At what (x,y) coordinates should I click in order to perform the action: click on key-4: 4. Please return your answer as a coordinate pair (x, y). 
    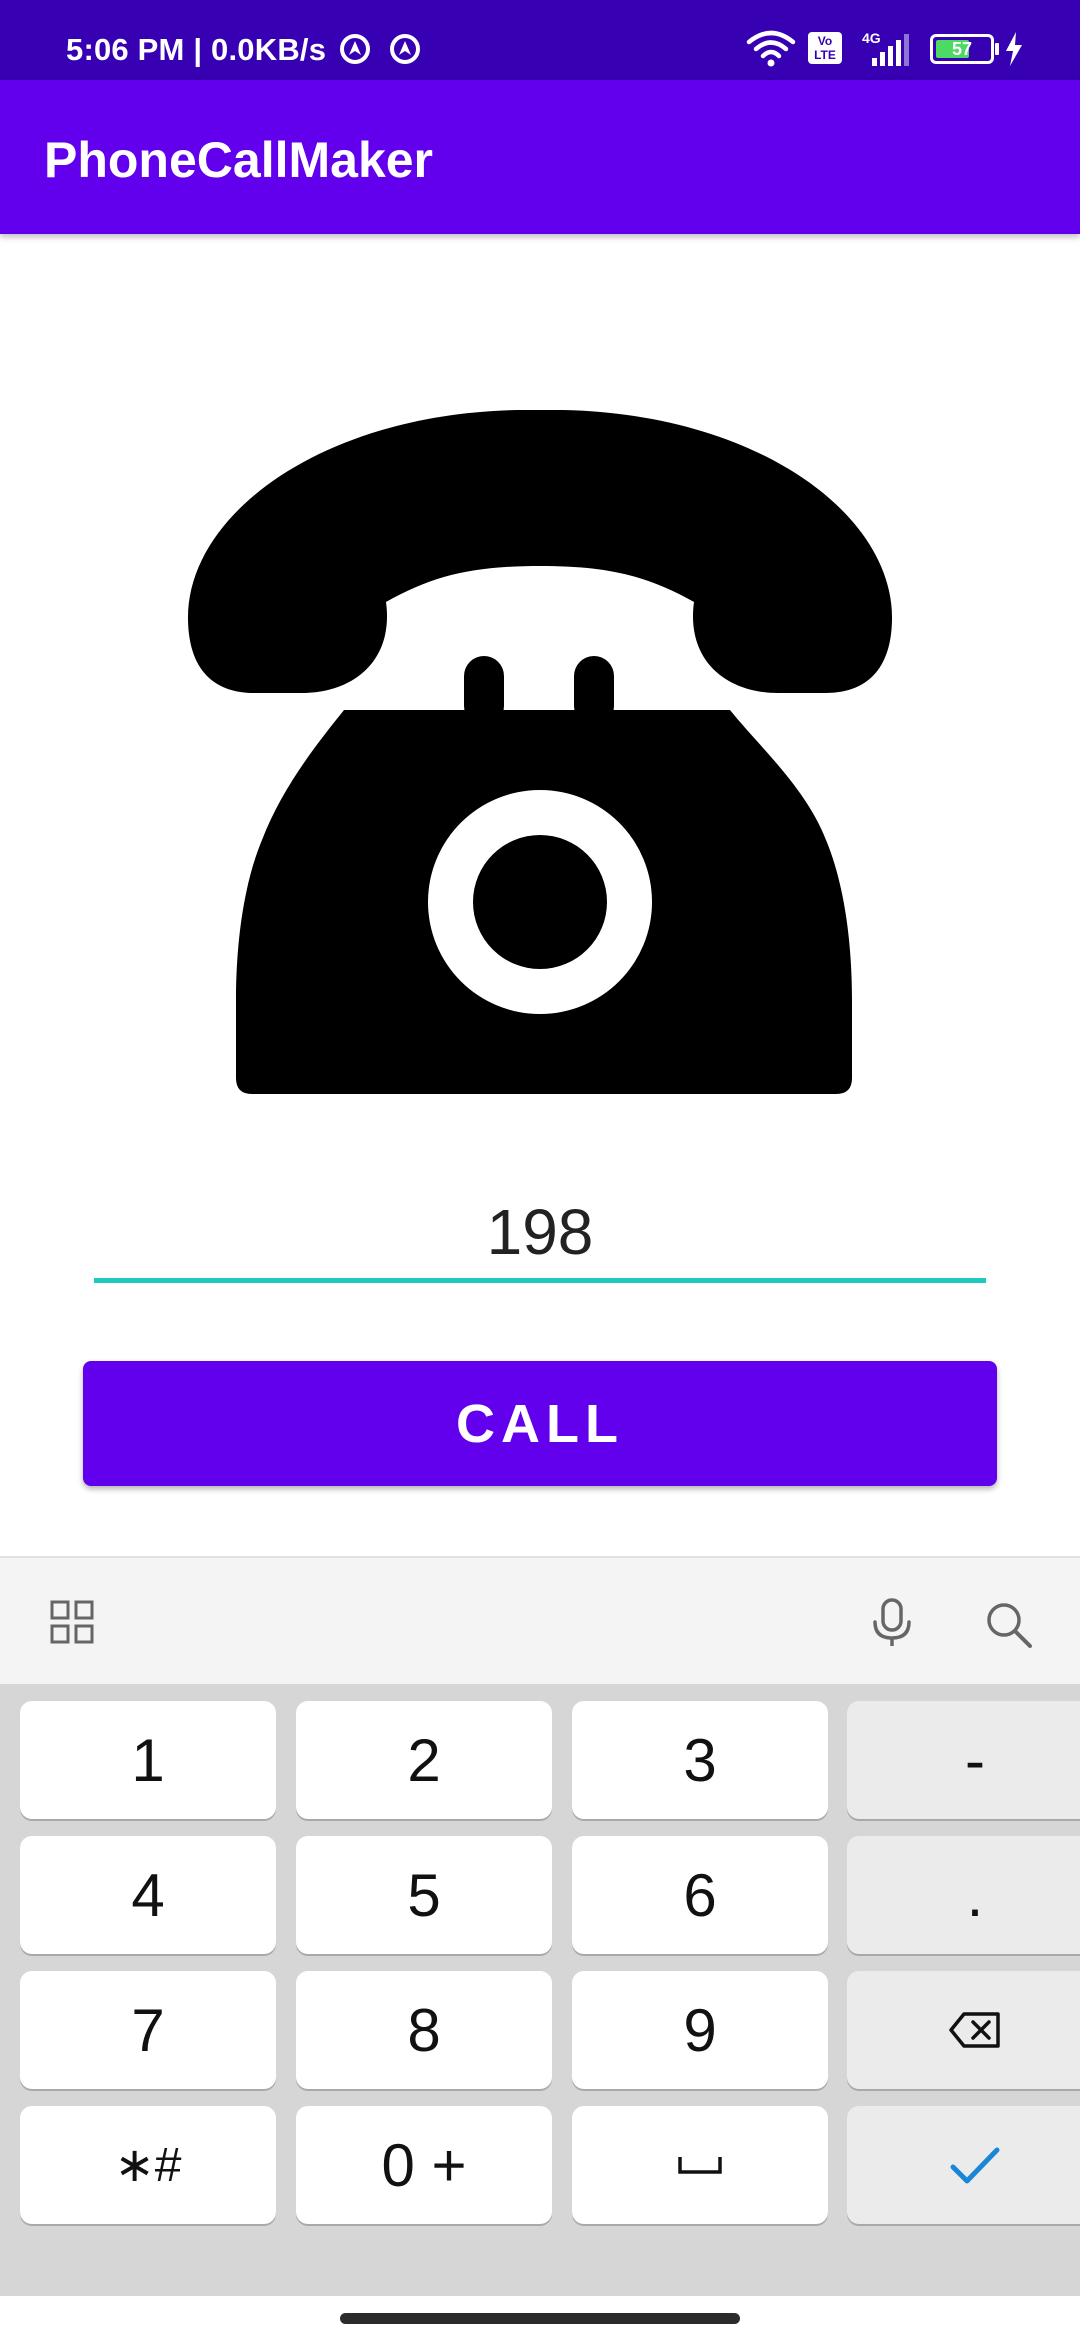
    Looking at the image, I should click on (148, 1895).